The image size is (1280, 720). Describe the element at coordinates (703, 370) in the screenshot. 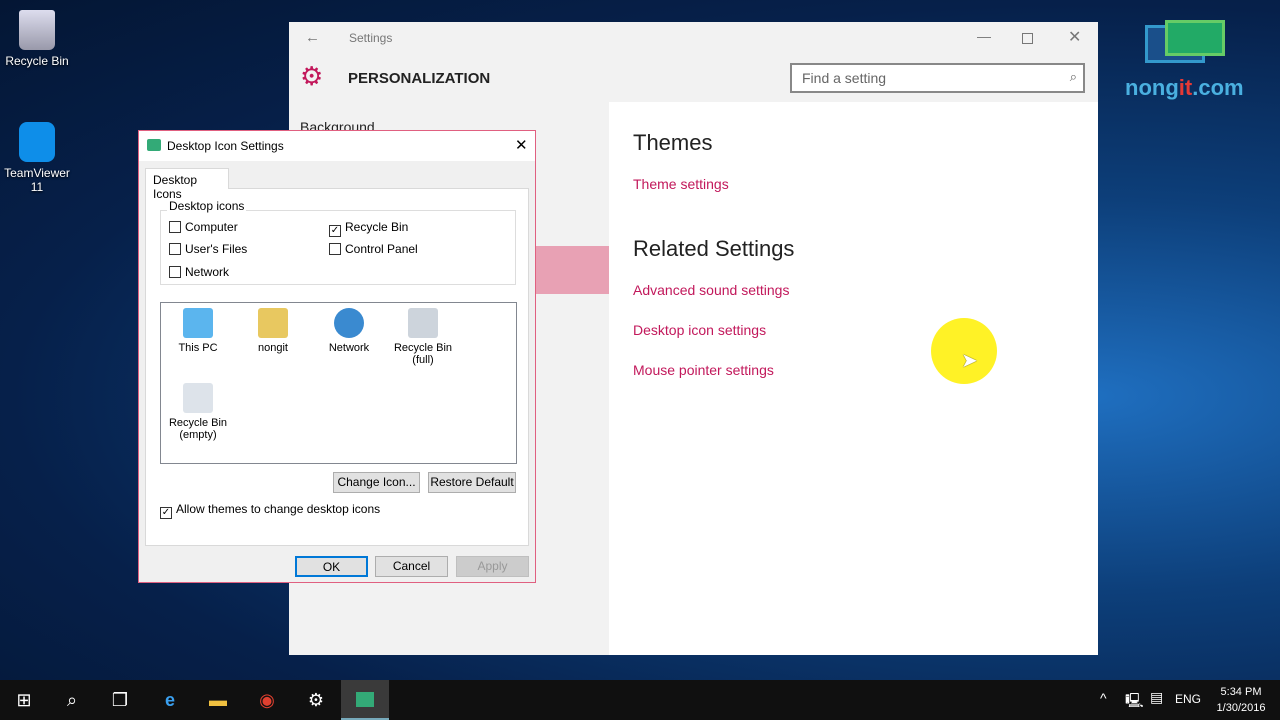

I see `mouse-pointer-link: Mouse pointer settings` at that location.